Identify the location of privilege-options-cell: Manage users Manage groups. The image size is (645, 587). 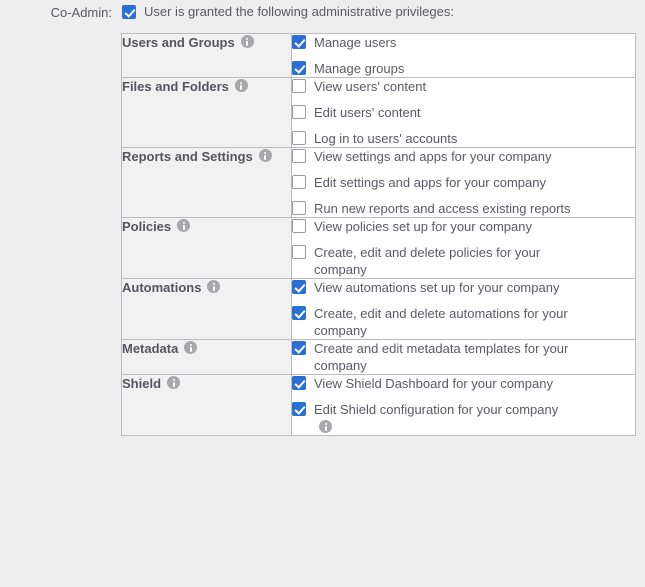
(463, 55).